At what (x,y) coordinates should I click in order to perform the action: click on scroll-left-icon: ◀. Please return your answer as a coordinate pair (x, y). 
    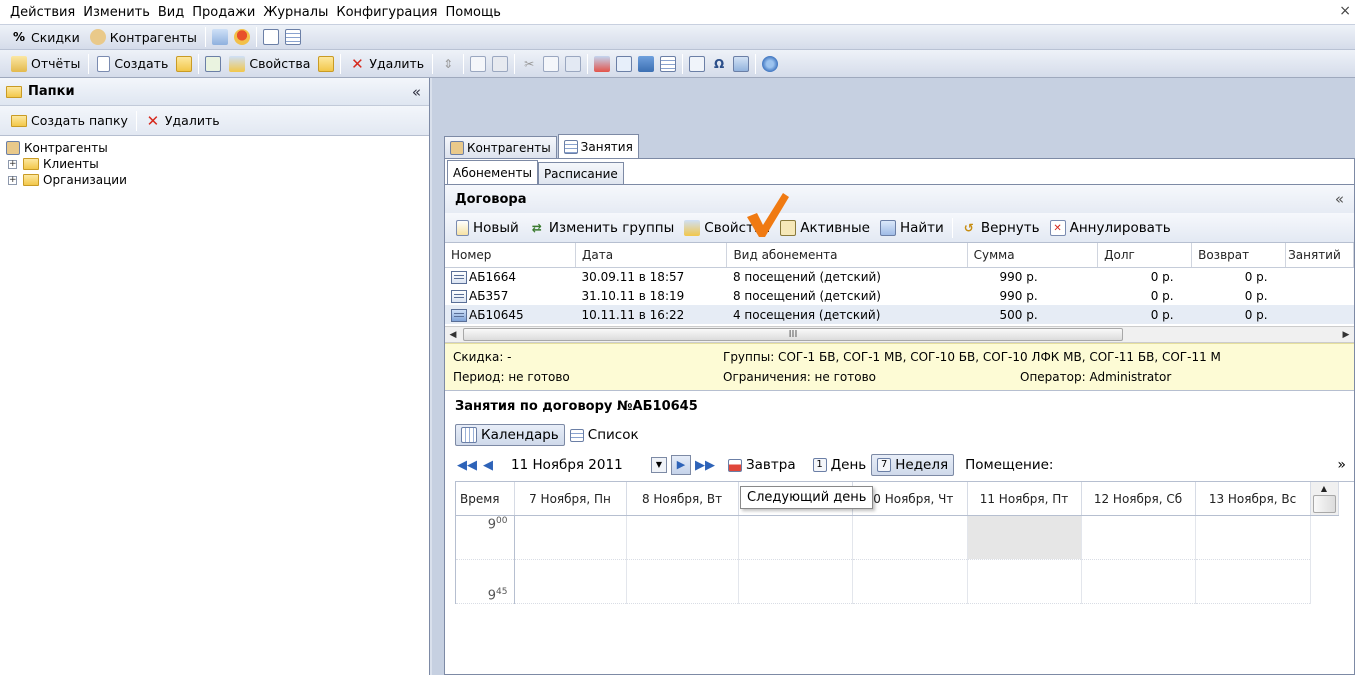
    Looking at the image, I should click on (453, 335).